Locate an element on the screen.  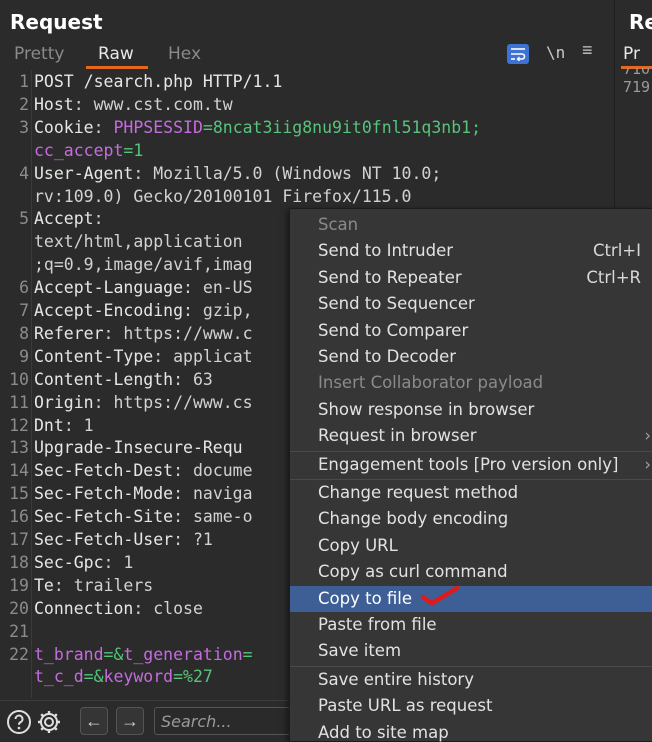
line-code: Host: www.cst.com.tw is located at coordinates (133, 104).